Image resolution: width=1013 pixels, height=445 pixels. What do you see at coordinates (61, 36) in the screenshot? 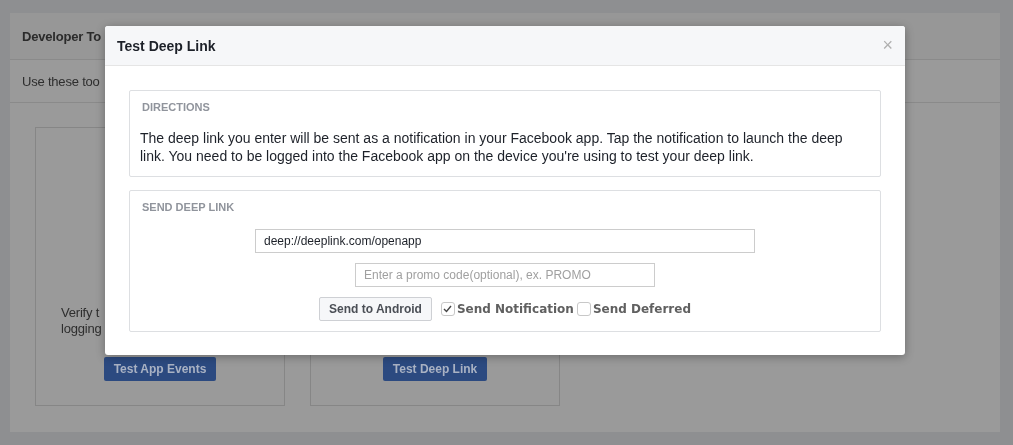
I see `panel-title: Developer To` at bounding box center [61, 36].